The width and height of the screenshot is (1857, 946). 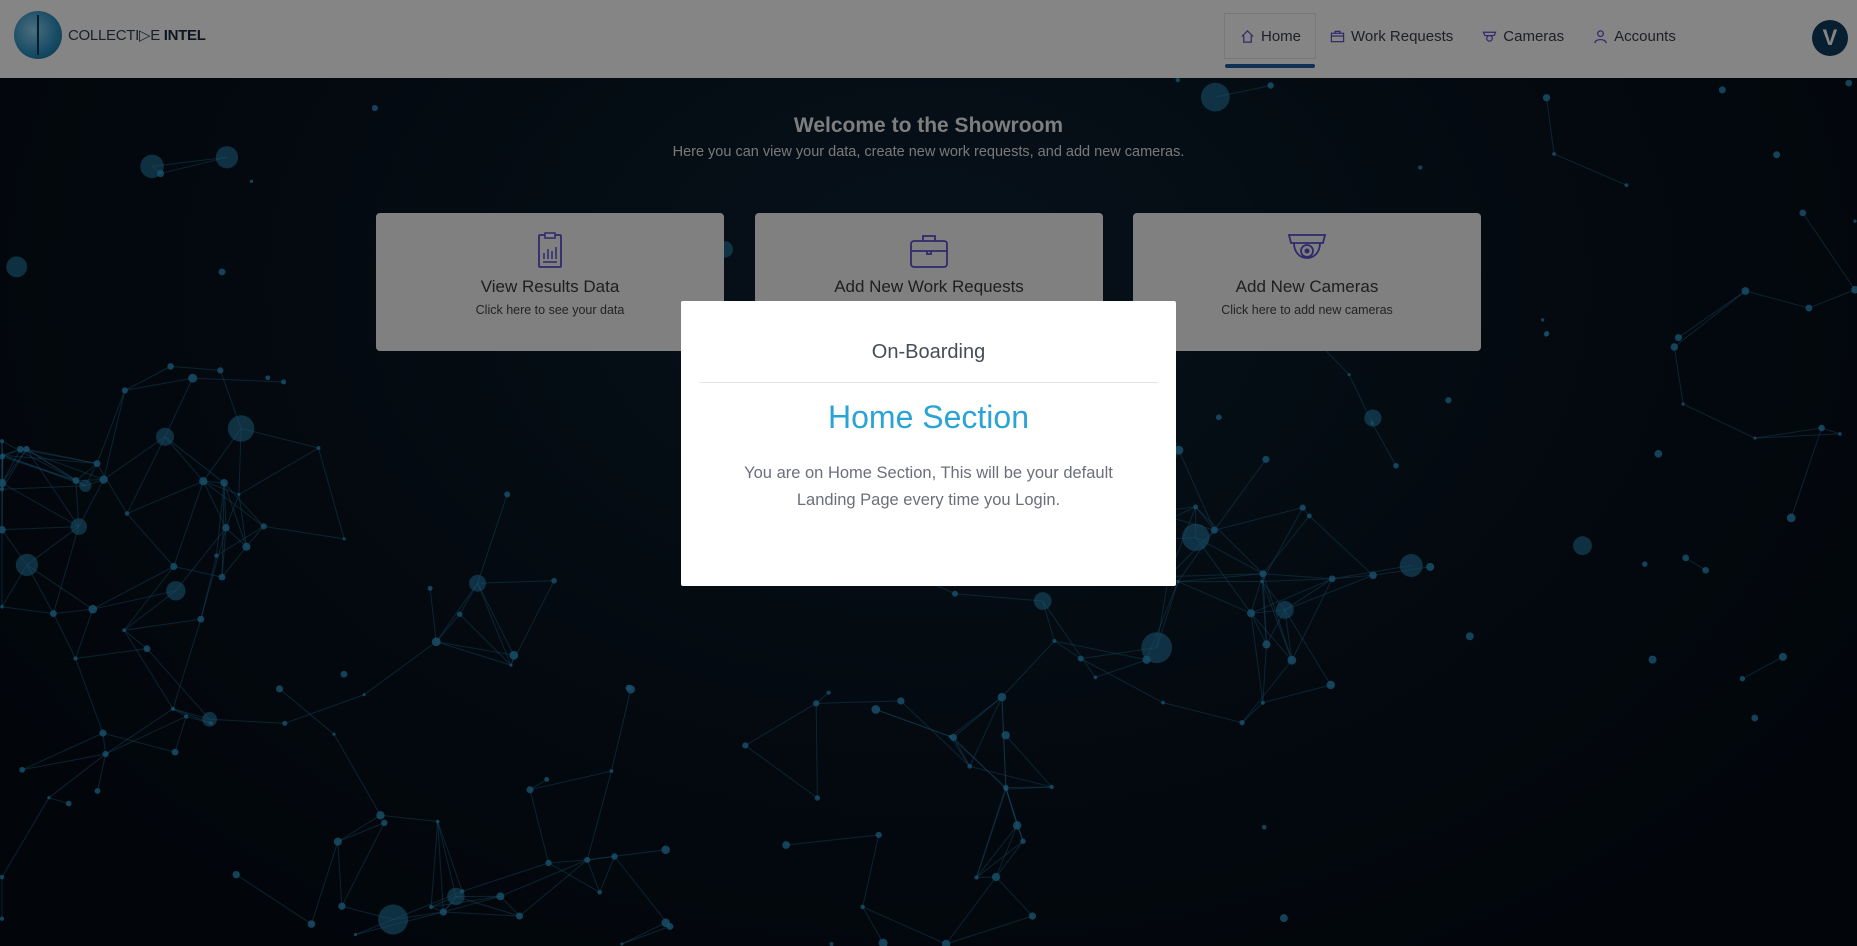 What do you see at coordinates (928, 382) in the screenshot?
I see `modal-divider` at bounding box center [928, 382].